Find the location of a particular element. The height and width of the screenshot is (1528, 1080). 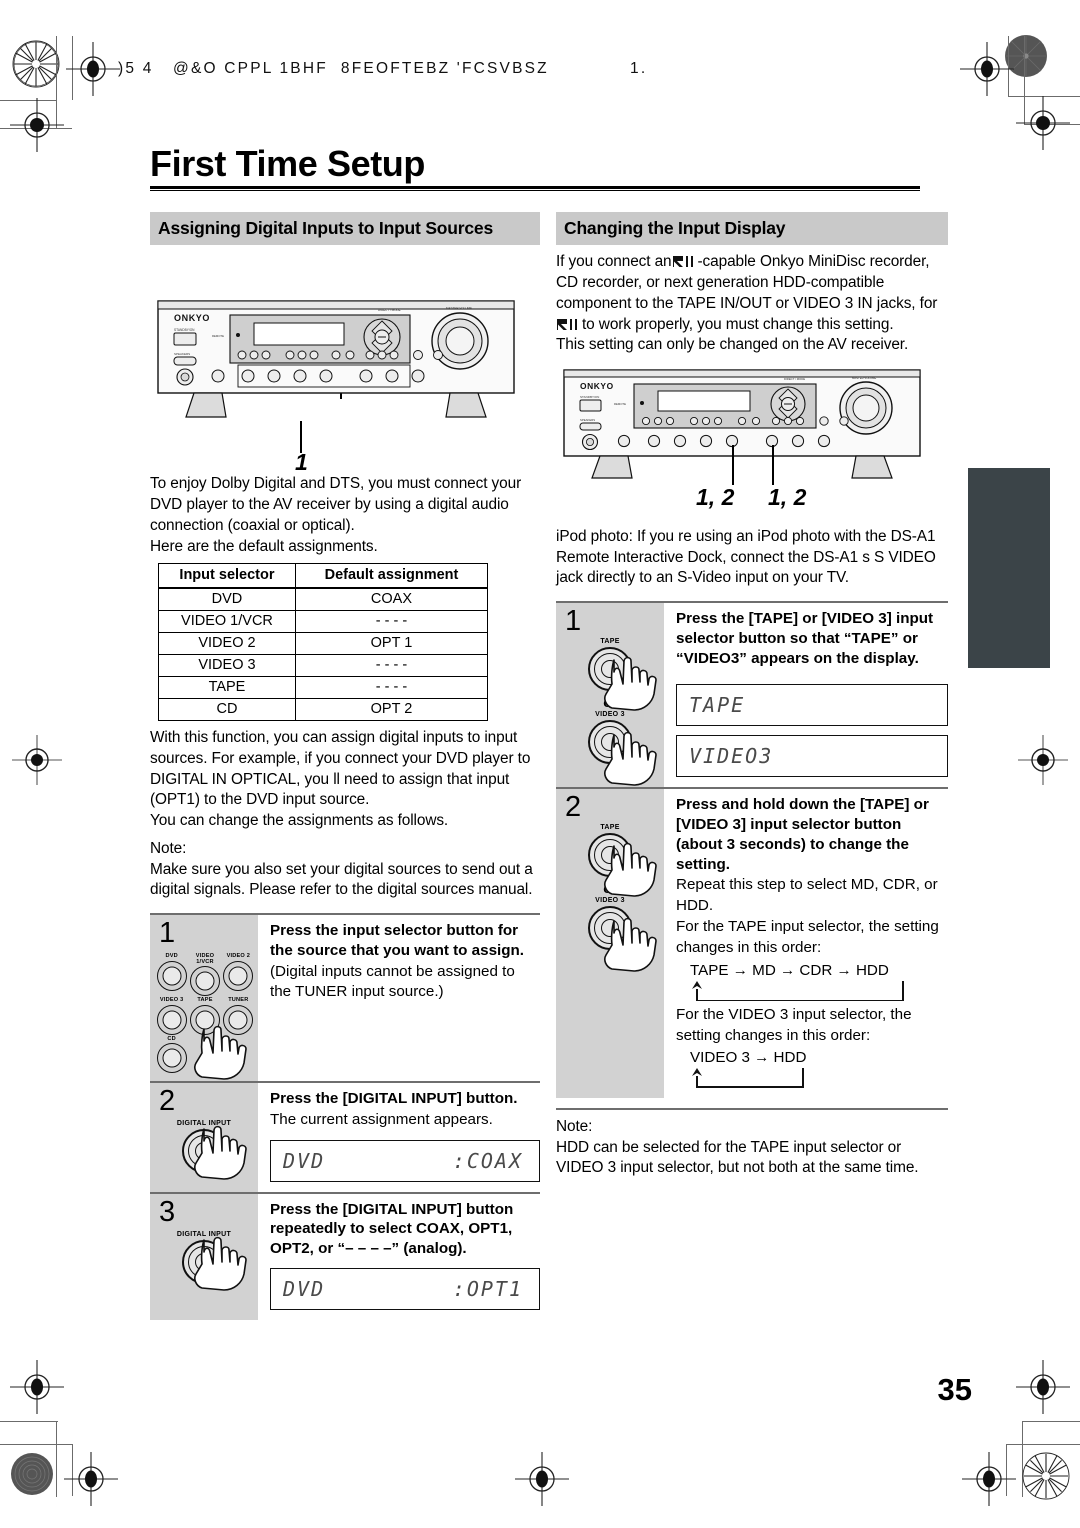

svg-text: SPEAKERS is located at coordinates (587, 420).